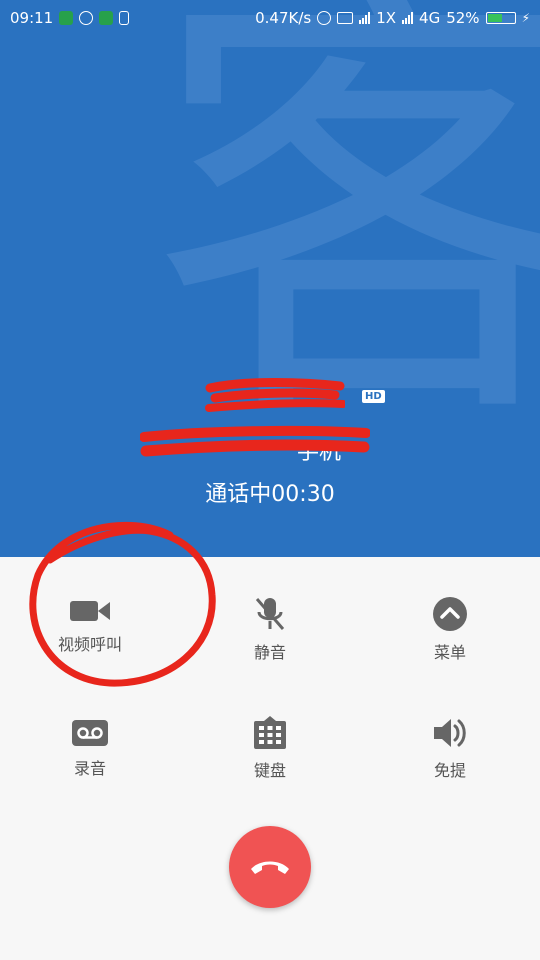  I want to click on menu-button: 菜单, so click(450, 629).